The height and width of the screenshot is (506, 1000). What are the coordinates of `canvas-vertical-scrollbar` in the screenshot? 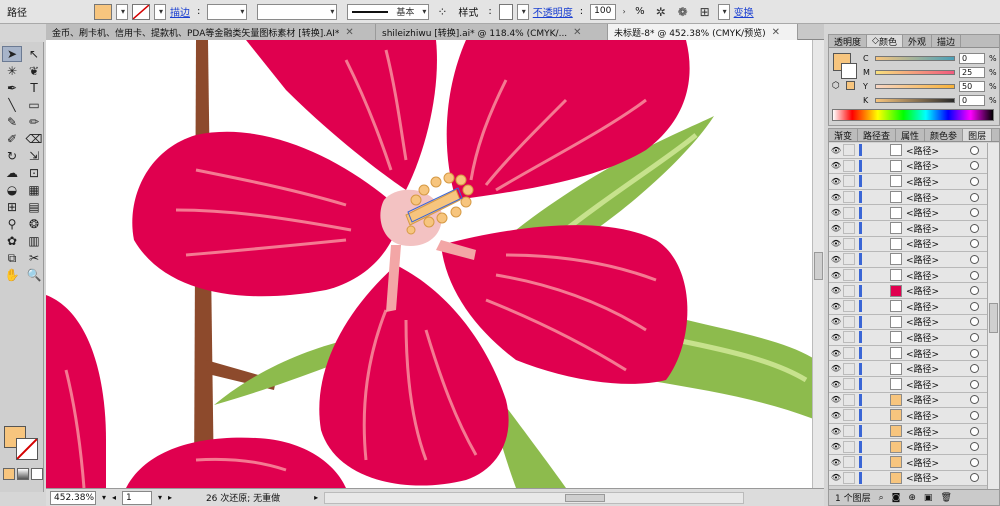 It's located at (818, 264).